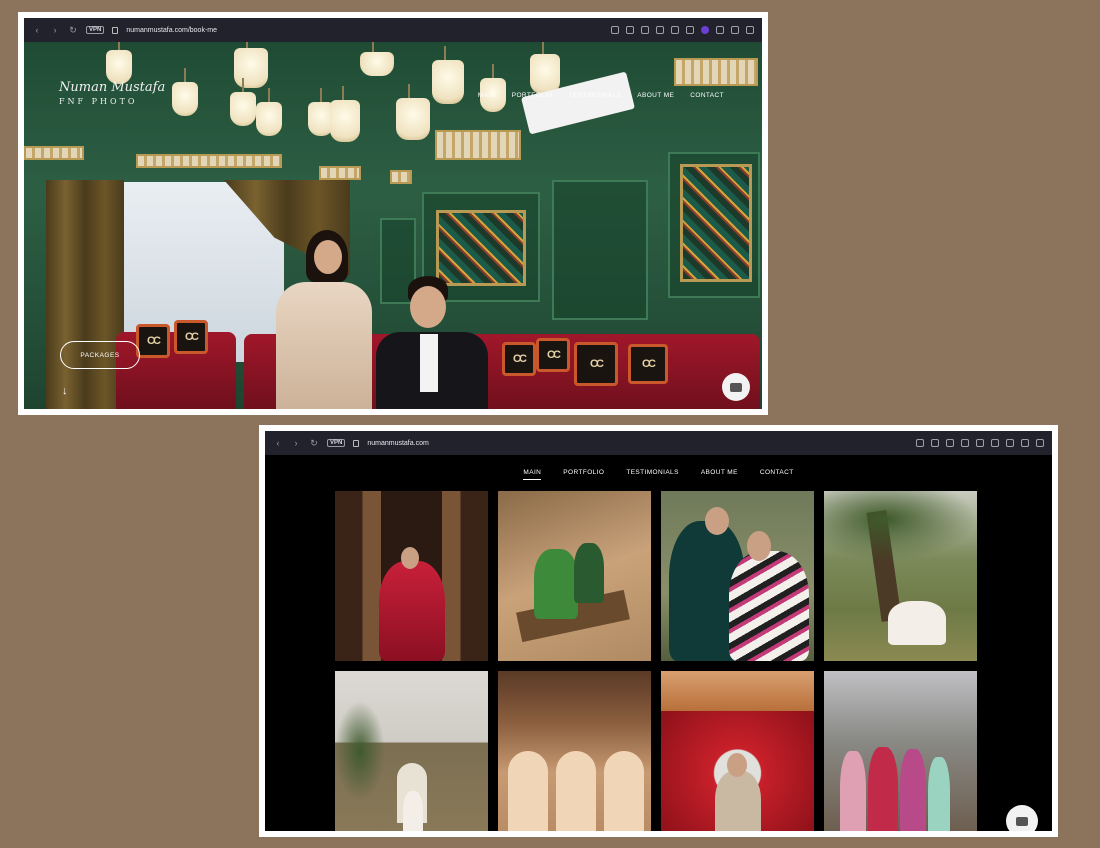 This screenshot has width=1100, height=848. I want to click on down-arrow-icon: ↓, so click(65, 391).